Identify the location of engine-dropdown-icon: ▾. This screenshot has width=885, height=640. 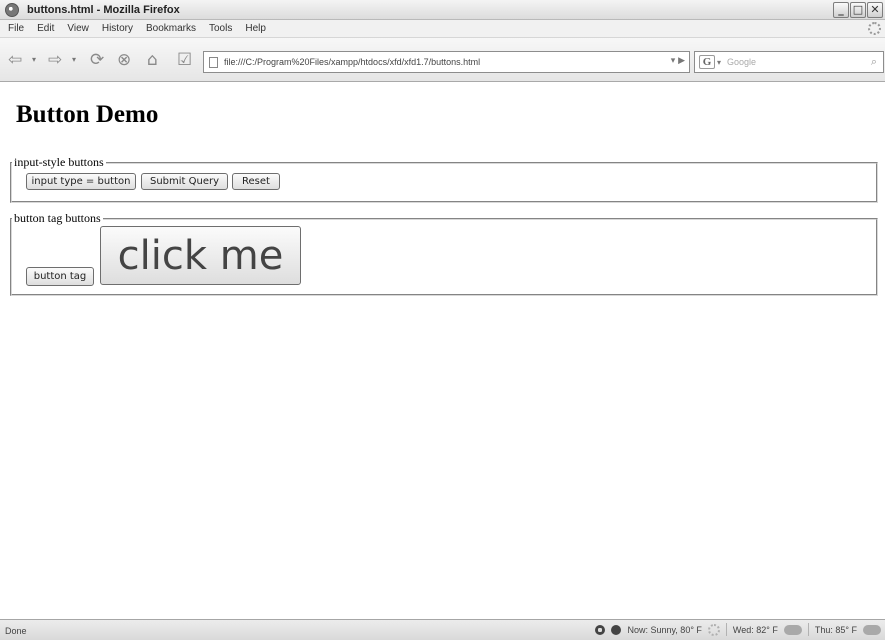
(719, 62).